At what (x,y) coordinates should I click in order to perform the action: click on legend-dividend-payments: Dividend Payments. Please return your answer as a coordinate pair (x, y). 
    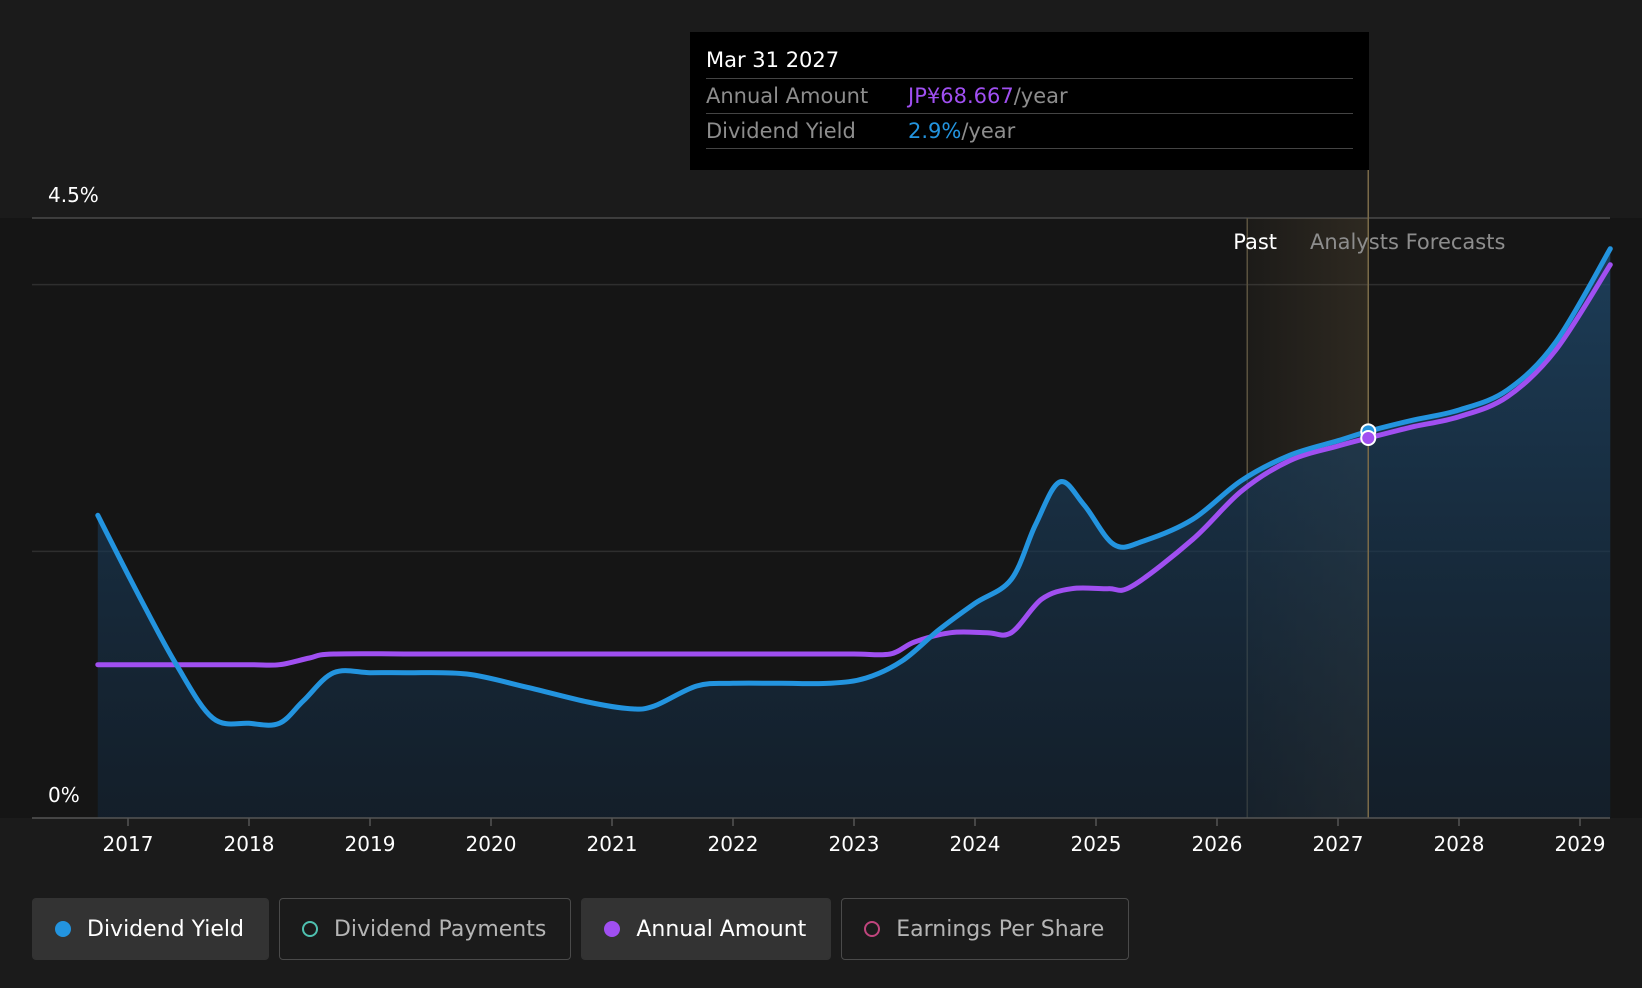
    Looking at the image, I should click on (425, 929).